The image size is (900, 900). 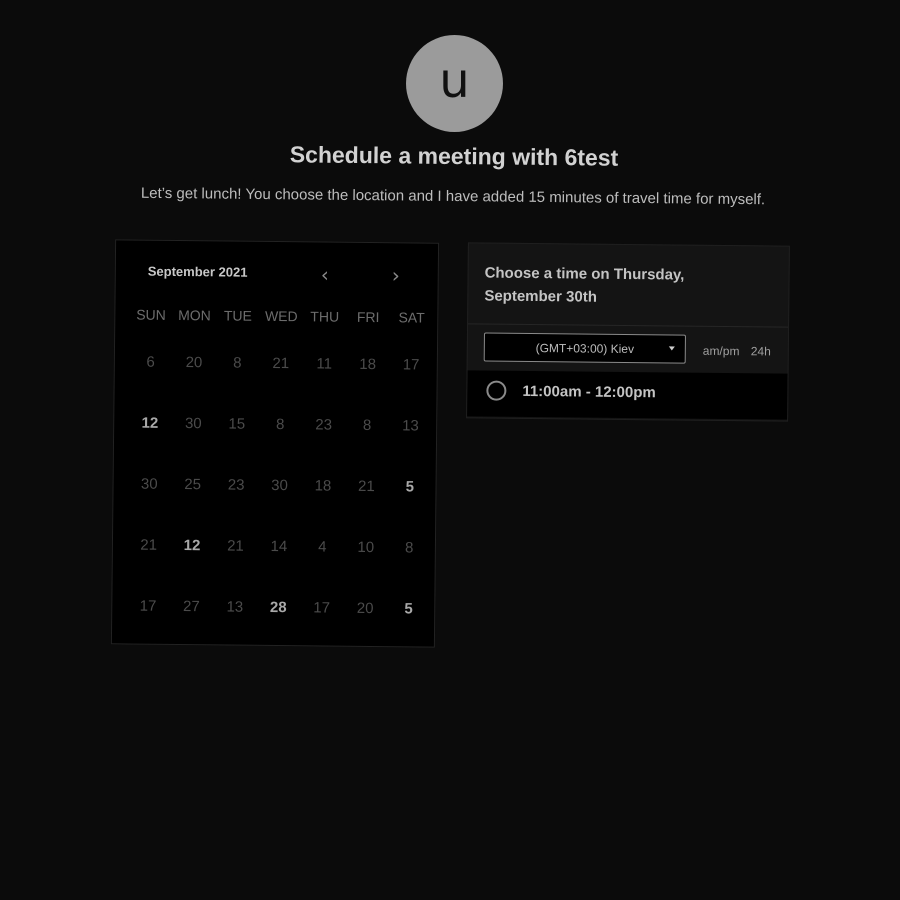 What do you see at coordinates (278, 622) in the screenshot?
I see `calendar-day-available: 28` at bounding box center [278, 622].